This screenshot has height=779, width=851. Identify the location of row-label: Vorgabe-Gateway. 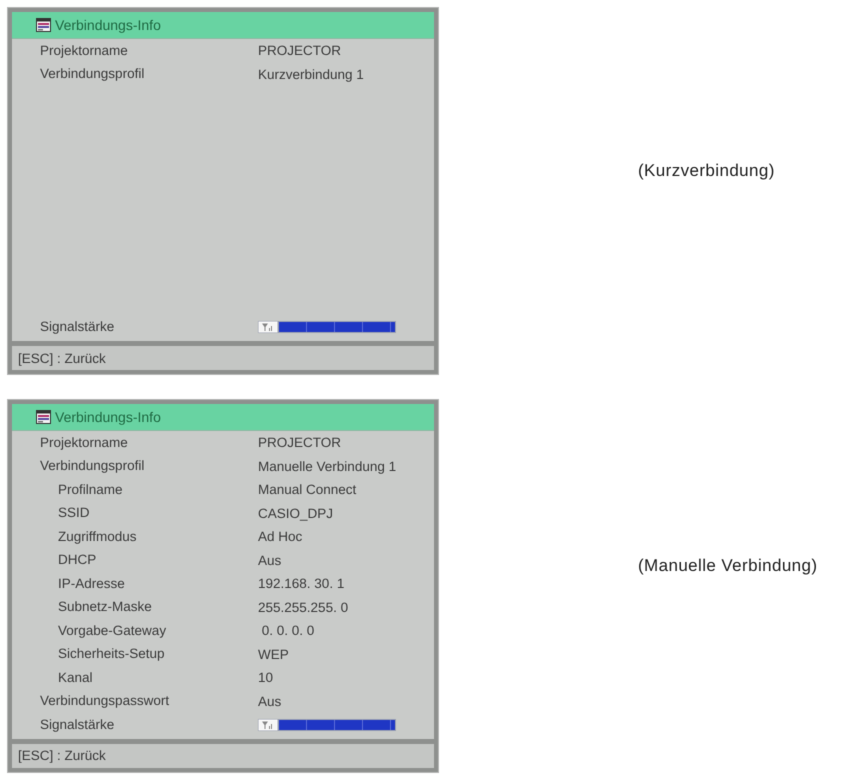
(112, 630).